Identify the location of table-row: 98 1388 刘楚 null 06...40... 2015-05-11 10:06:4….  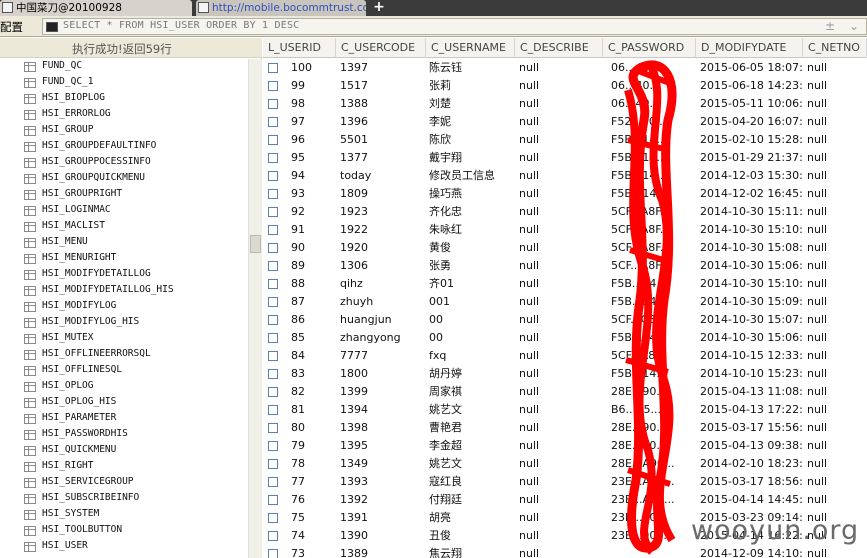
(565, 104).